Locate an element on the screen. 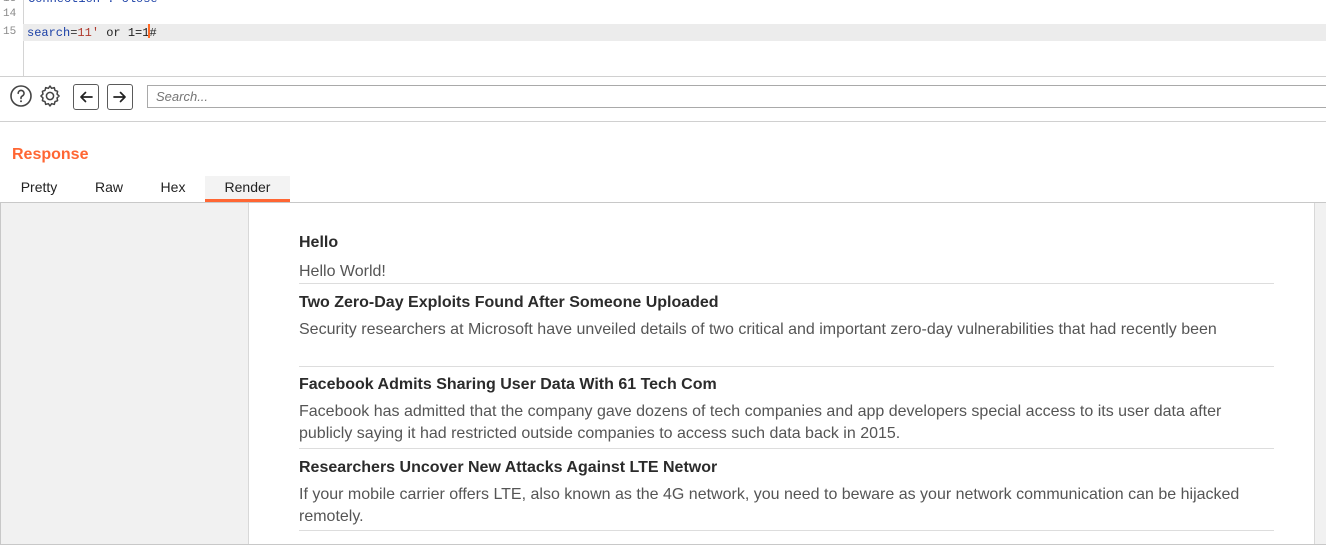  arrow-right-icon is located at coordinates (119, 97).